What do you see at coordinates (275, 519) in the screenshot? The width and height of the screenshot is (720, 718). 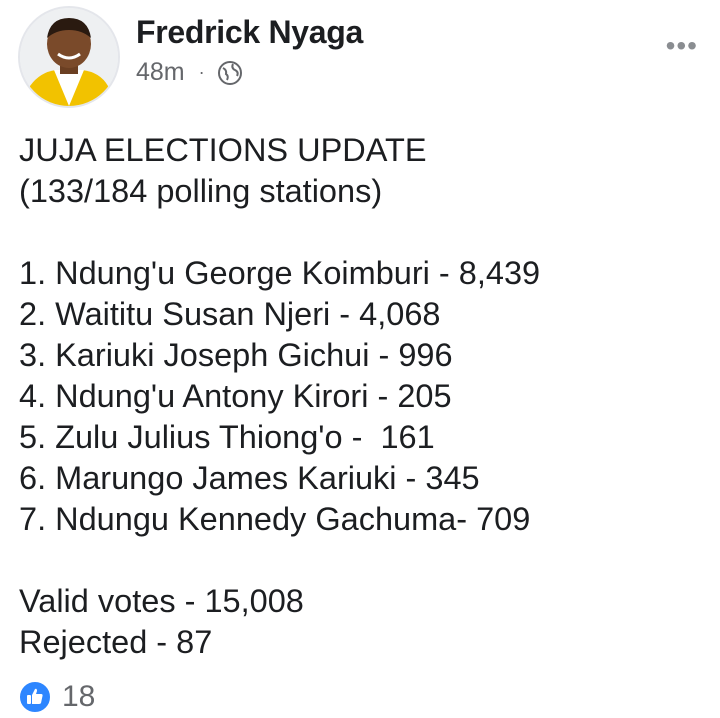 I see `result-line: 7. Ndungu Kennedy Gachuma- 709` at bounding box center [275, 519].